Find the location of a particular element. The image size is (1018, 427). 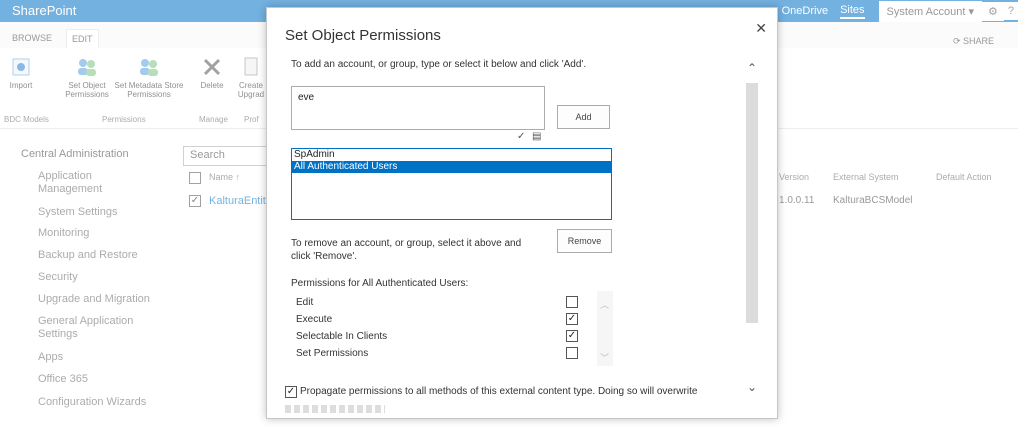

permission-set-permissions-label: Set Permissions is located at coordinates (332, 353).